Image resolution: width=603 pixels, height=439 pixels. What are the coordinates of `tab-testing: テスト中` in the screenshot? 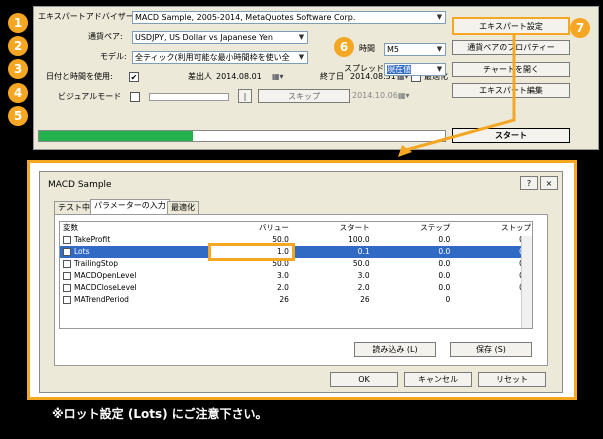 It's located at (74, 207).